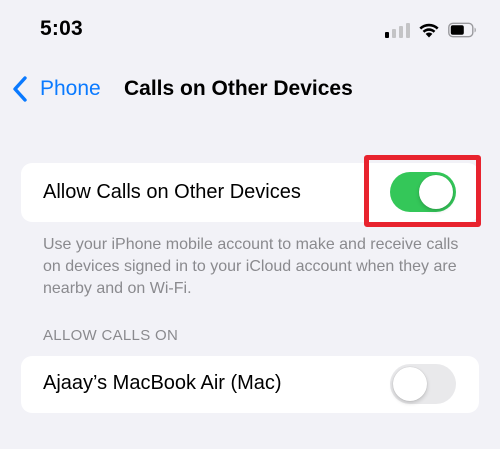 The width and height of the screenshot is (500, 449). I want to click on battery-icon, so click(462, 30).